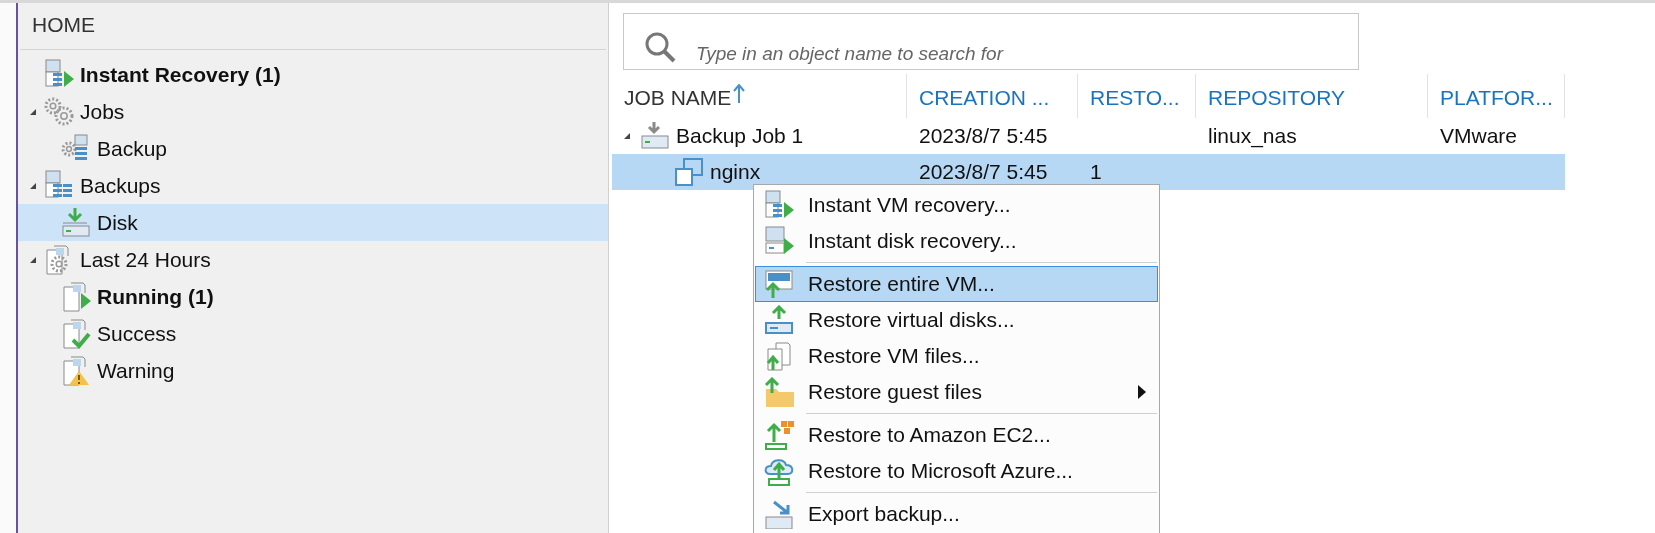 This screenshot has height=533, width=1655. Describe the element at coordinates (956, 392) in the screenshot. I see `menu-item: Restore guest files` at that location.